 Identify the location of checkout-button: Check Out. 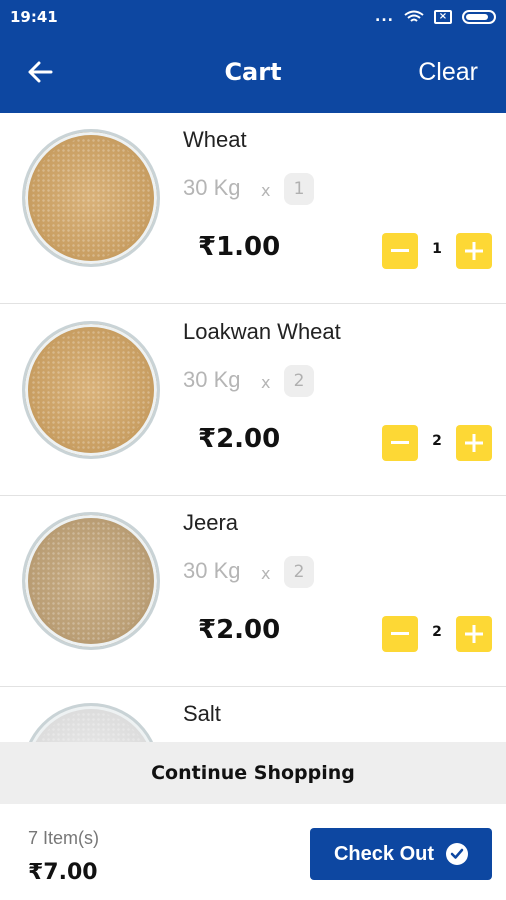
(401, 854).